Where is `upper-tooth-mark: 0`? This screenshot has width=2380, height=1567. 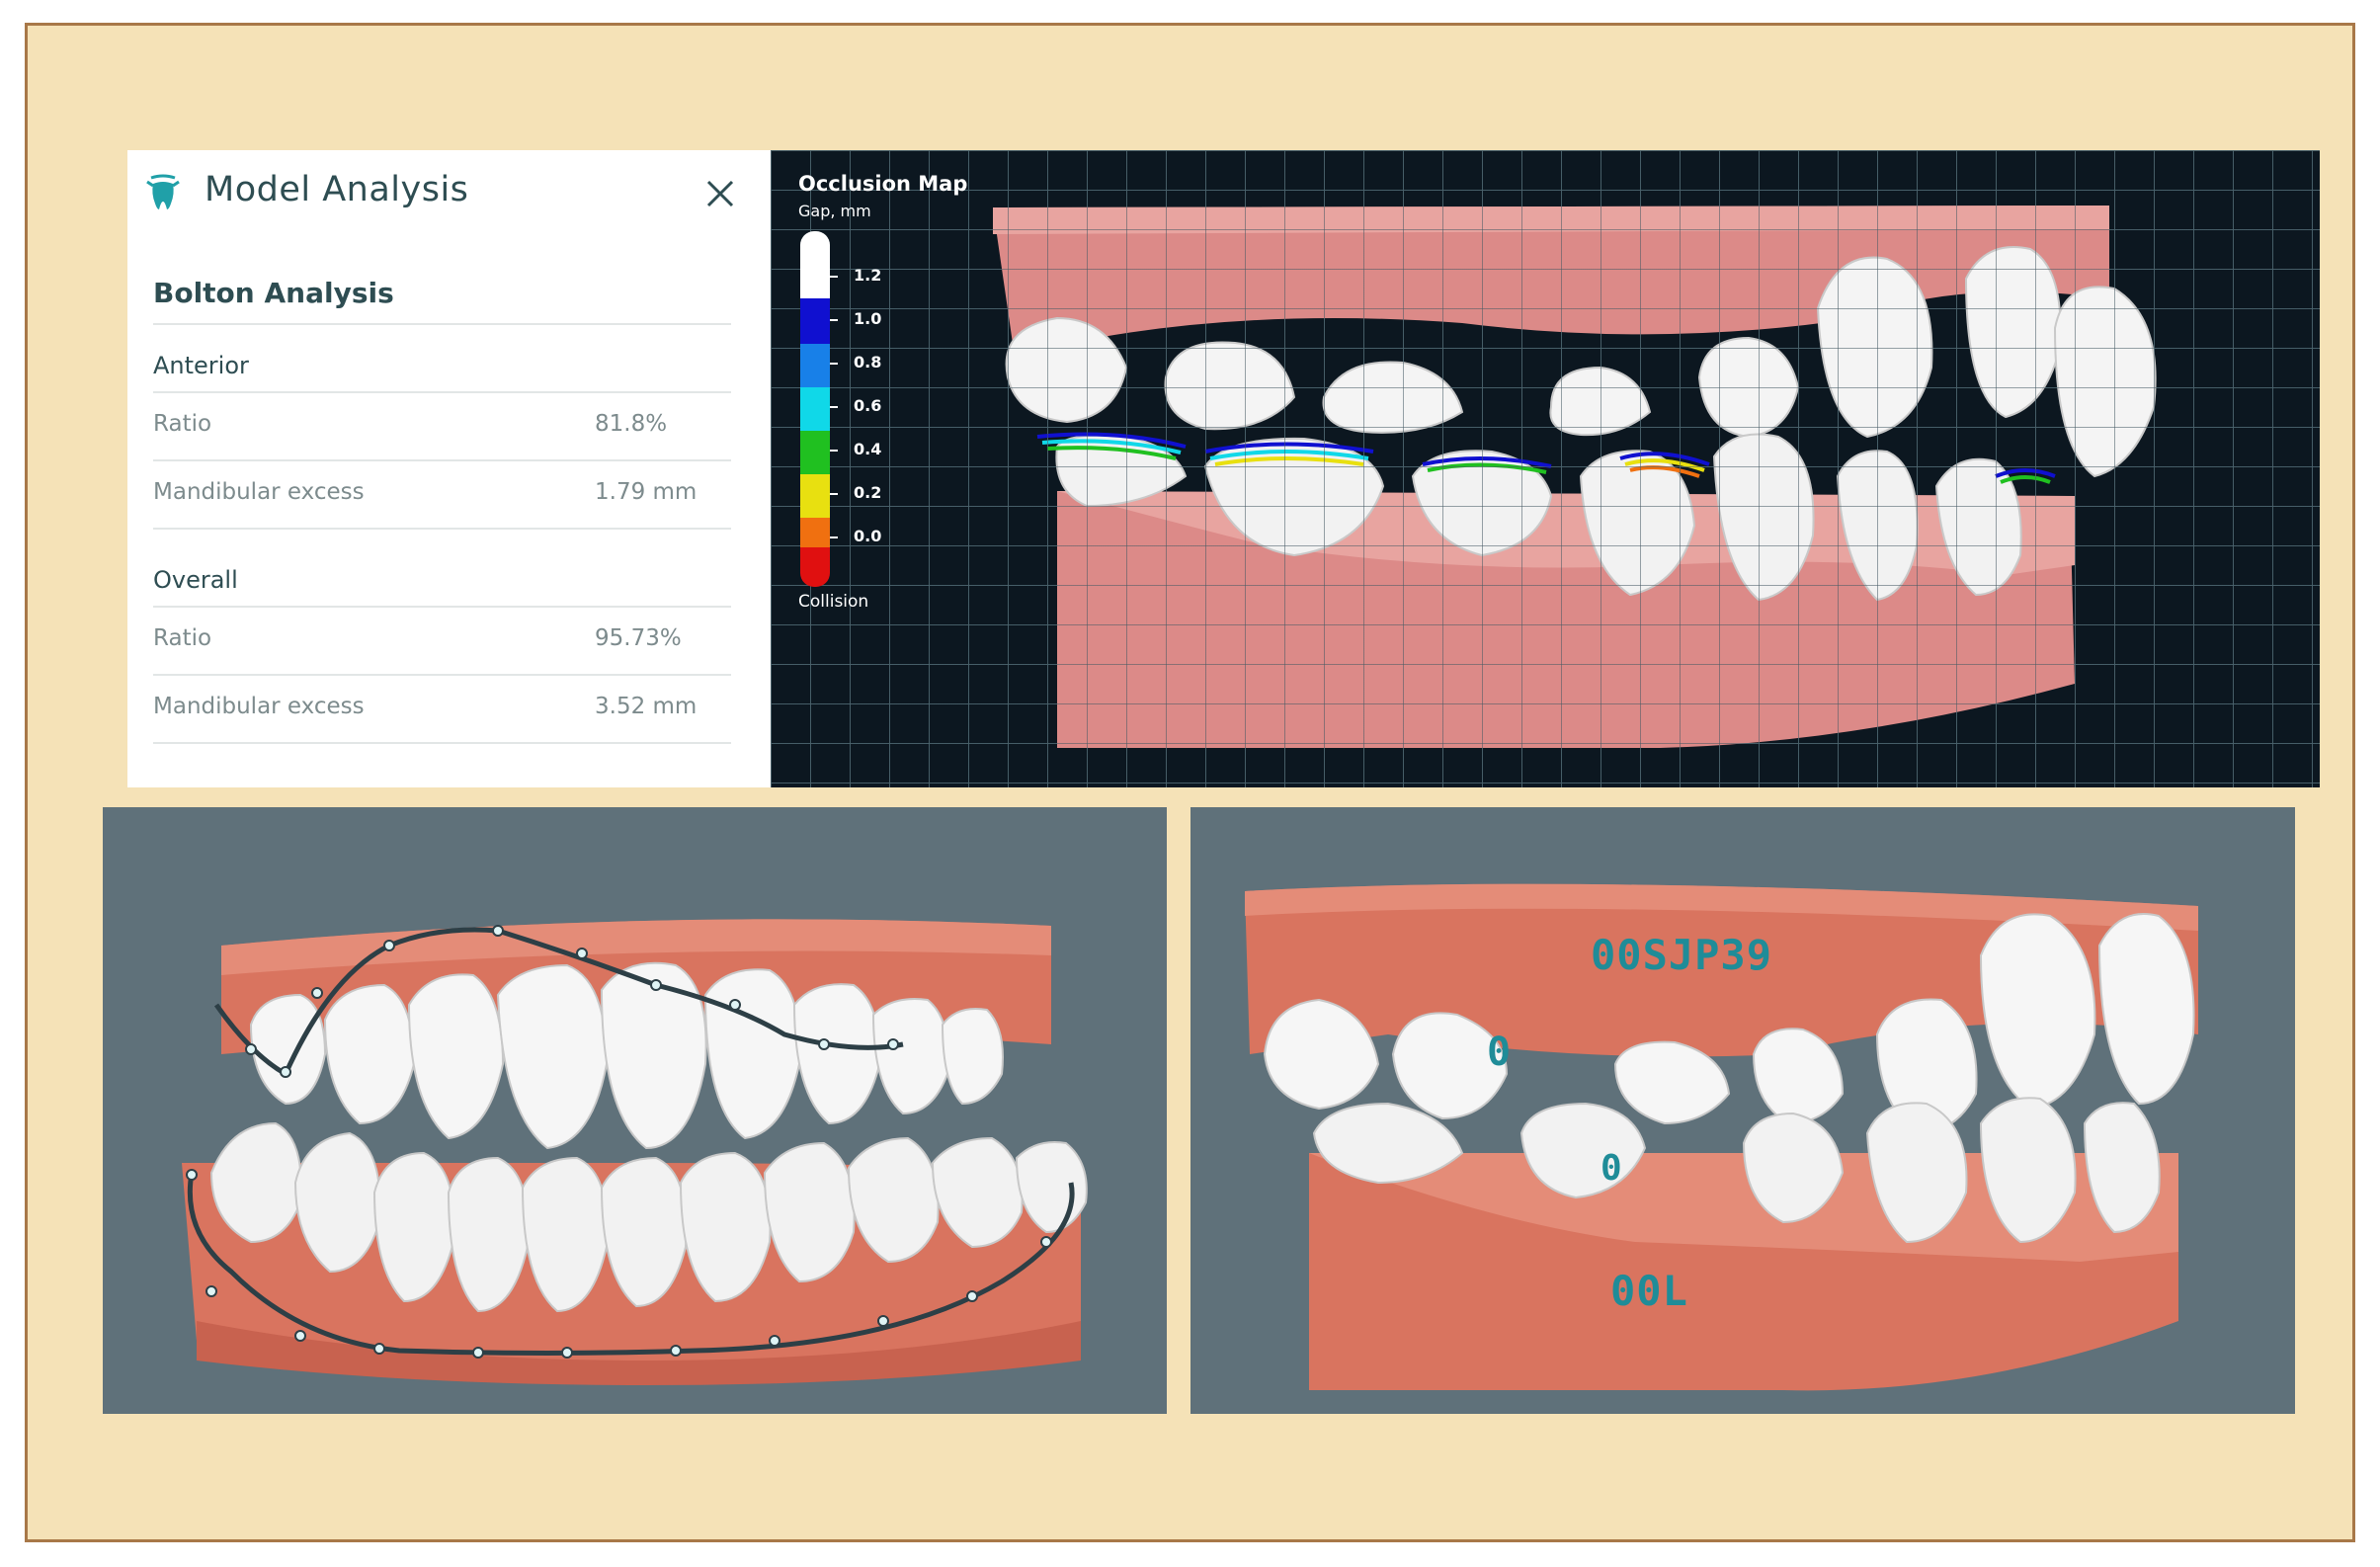 upper-tooth-mark: 0 is located at coordinates (1500, 1052).